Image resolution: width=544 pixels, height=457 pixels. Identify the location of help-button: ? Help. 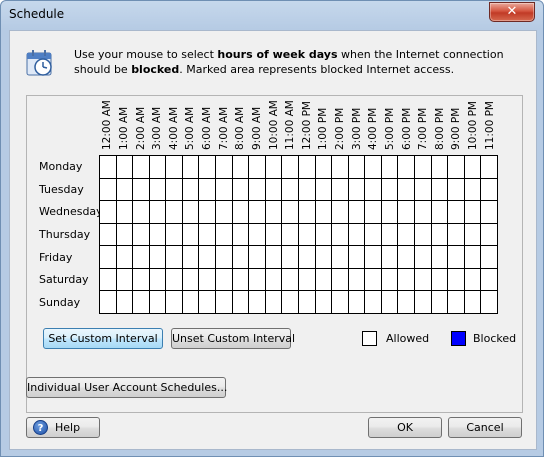
(63, 427).